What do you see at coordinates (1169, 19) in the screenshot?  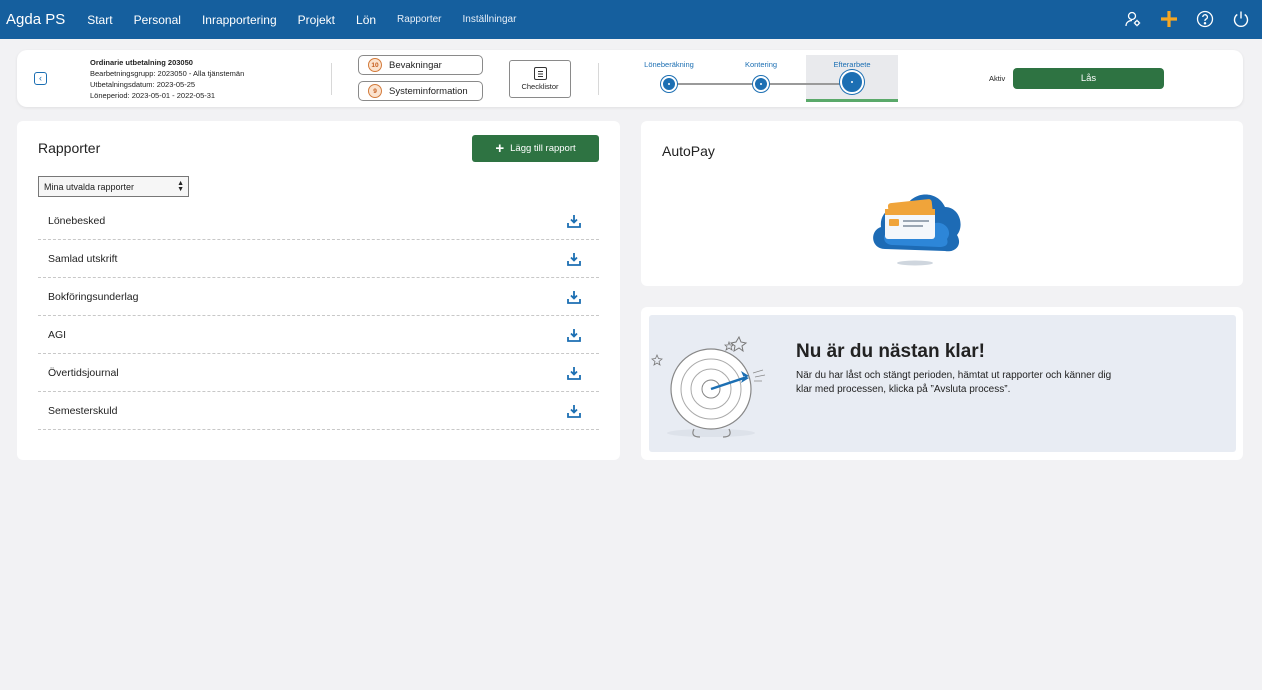 I see `plus-icon` at bounding box center [1169, 19].